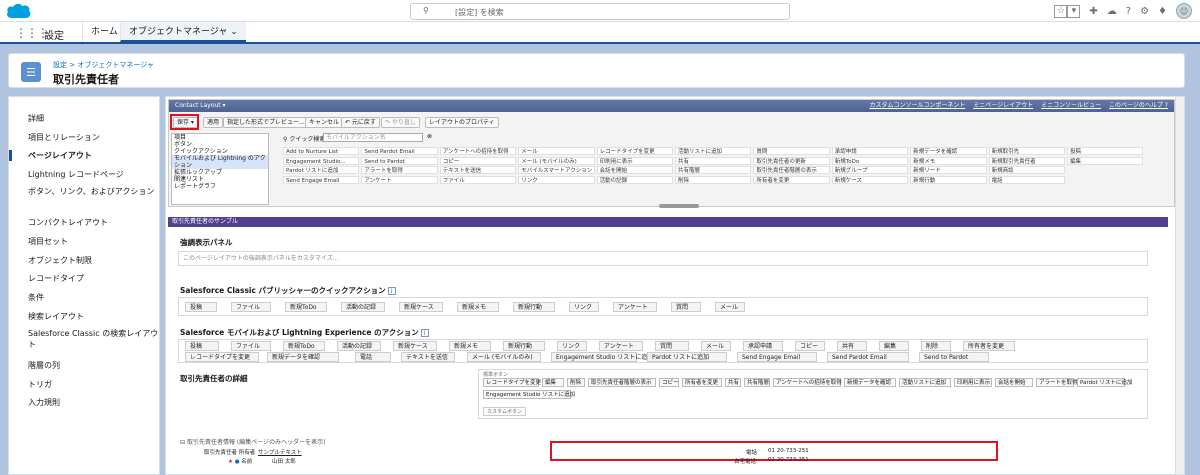 The width and height of the screenshot is (1200, 475). What do you see at coordinates (429, 136) in the screenshot?
I see `clear-icon: ⊗` at bounding box center [429, 136].